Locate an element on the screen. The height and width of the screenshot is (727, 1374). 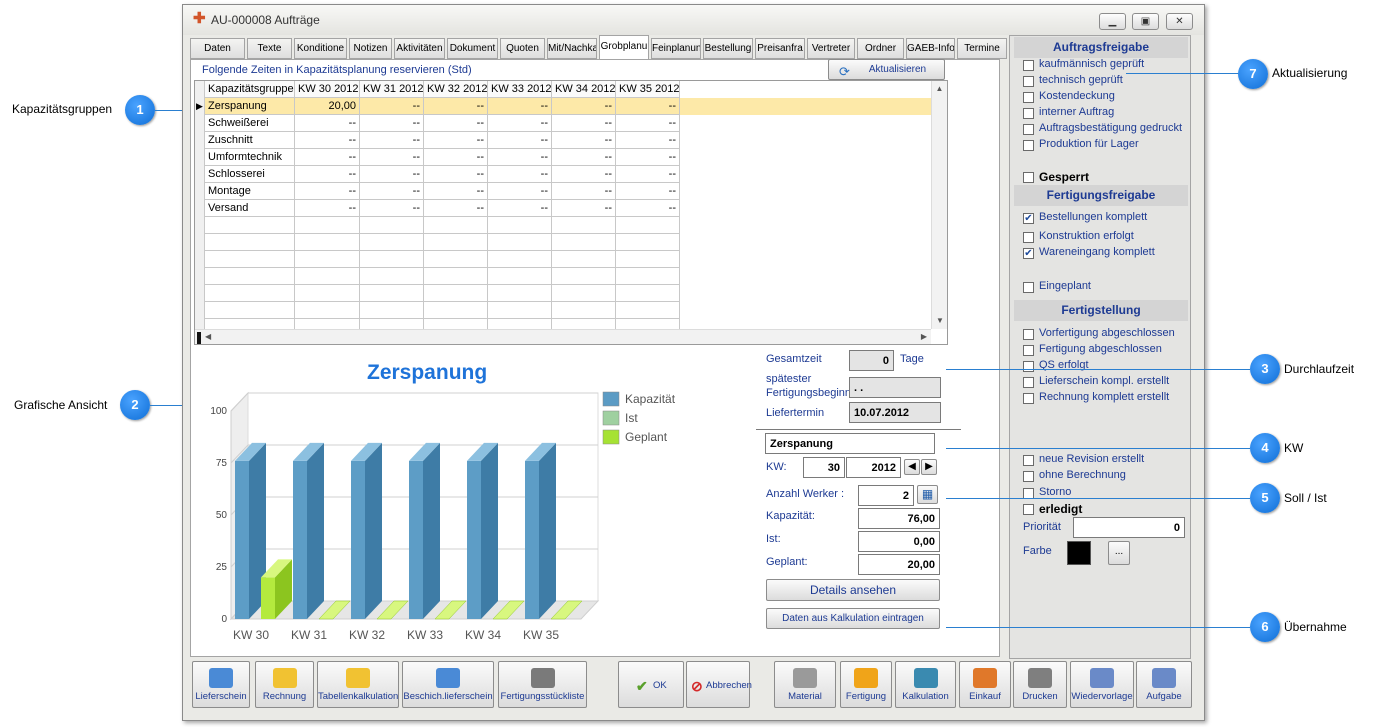
wiedervorlage-button: Wiedervorlage is located at coordinates (1102, 684).